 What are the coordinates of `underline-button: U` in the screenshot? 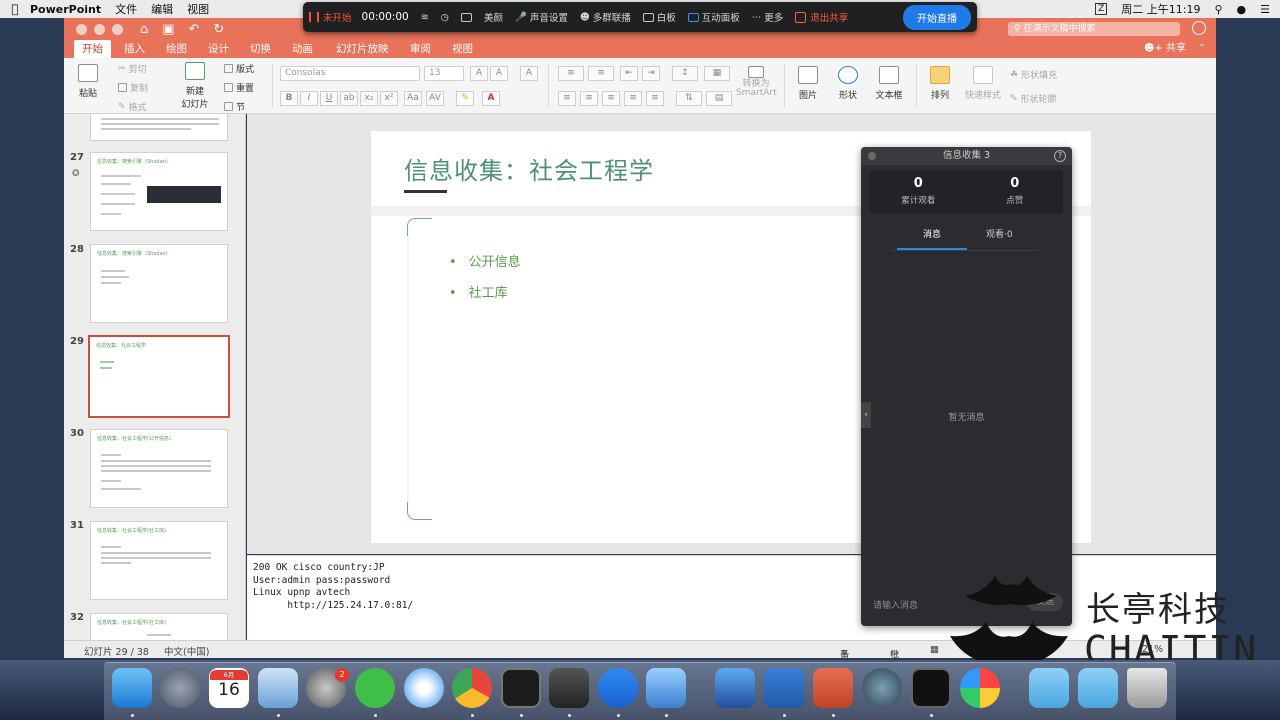 It's located at (329, 98).